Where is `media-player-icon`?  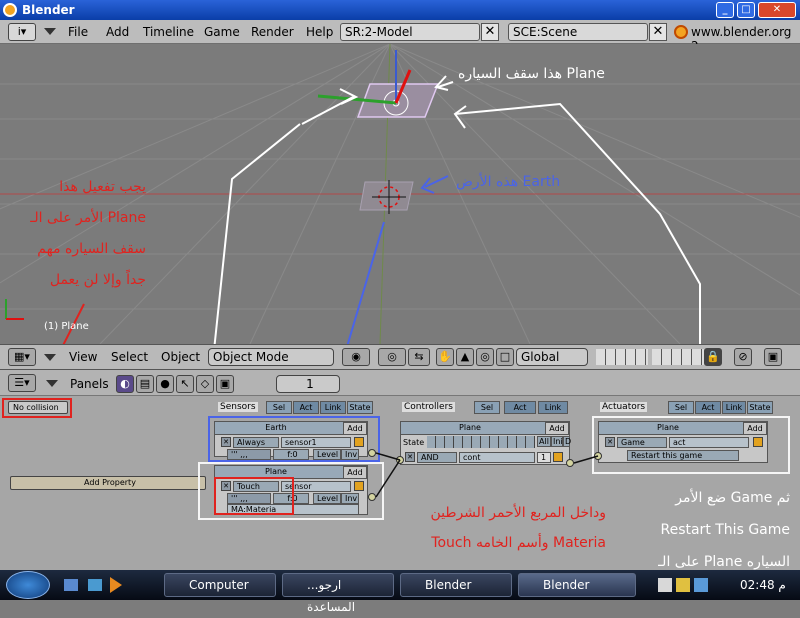 media-player-icon is located at coordinates (116, 585).